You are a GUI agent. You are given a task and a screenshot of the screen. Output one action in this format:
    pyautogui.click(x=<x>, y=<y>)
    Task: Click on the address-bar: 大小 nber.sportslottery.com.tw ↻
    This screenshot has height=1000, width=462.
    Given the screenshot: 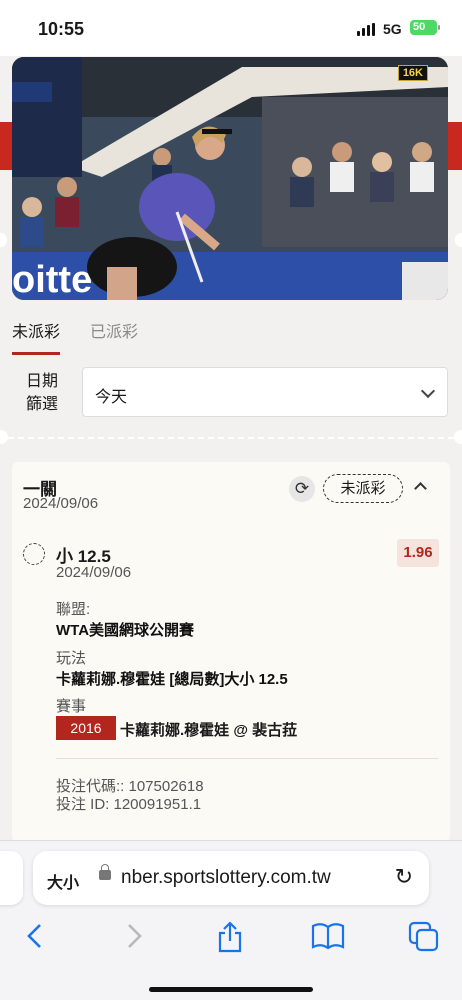 What is the action you would take?
    pyautogui.click(x=231, y=878)
    